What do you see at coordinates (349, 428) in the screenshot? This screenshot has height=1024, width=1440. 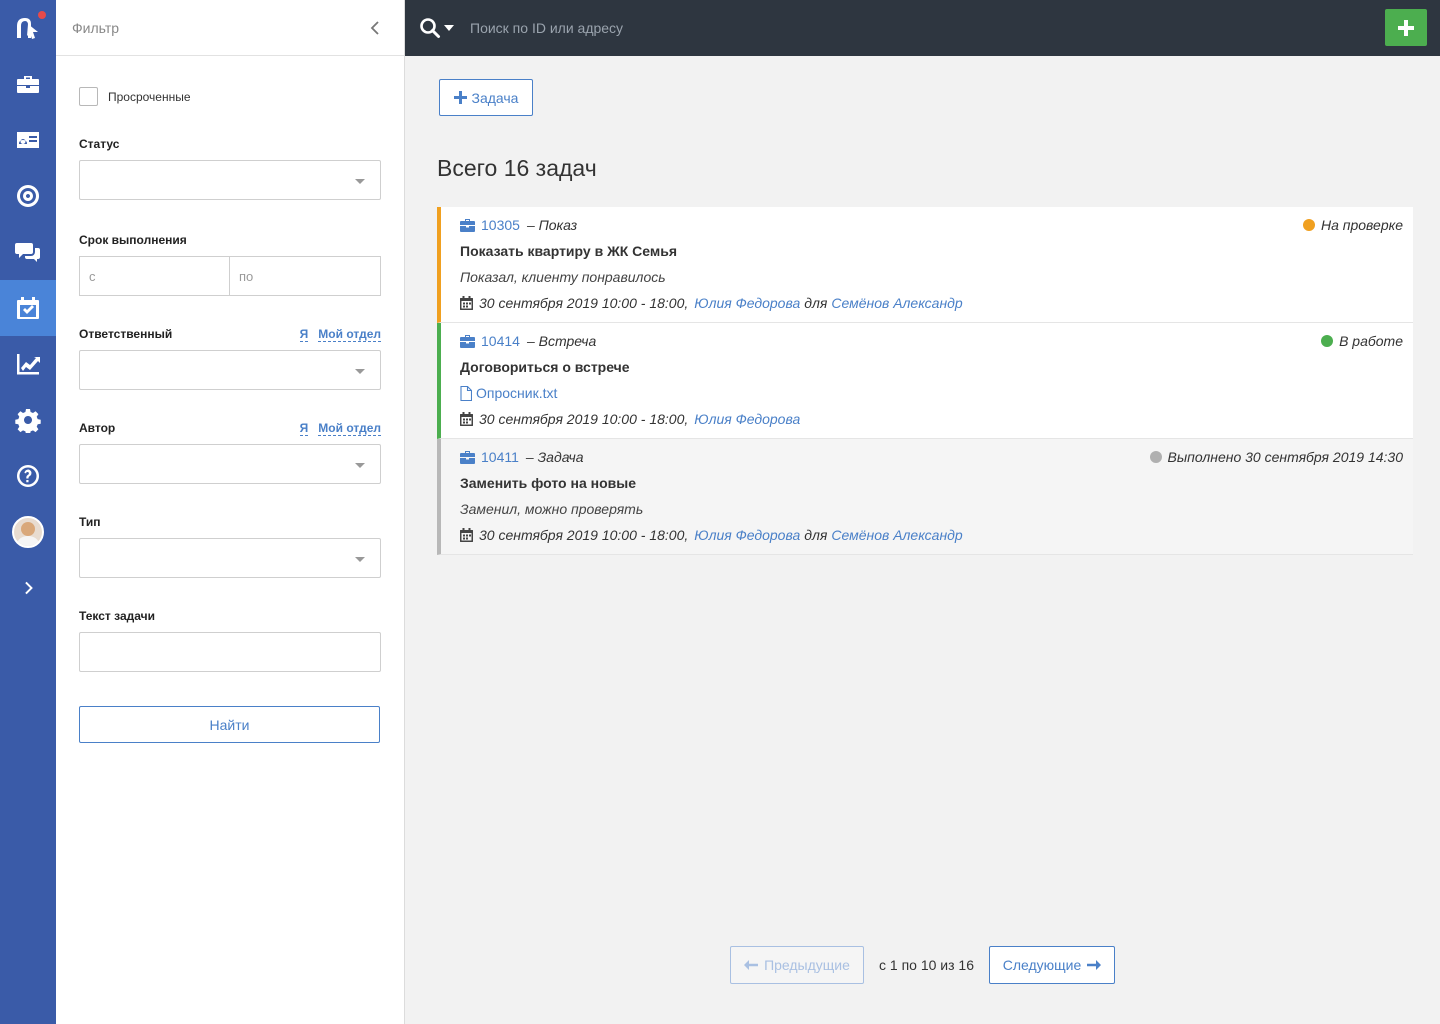 I see `author-my-dept-link: Мой отдел` at bounding box center [349, 428].